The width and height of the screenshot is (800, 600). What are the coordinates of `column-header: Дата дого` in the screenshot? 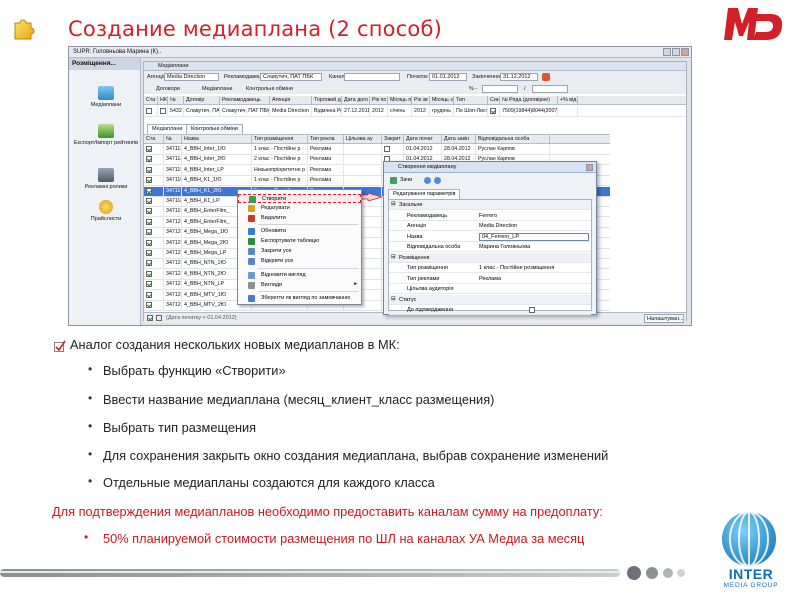 It's located at (356, 100).